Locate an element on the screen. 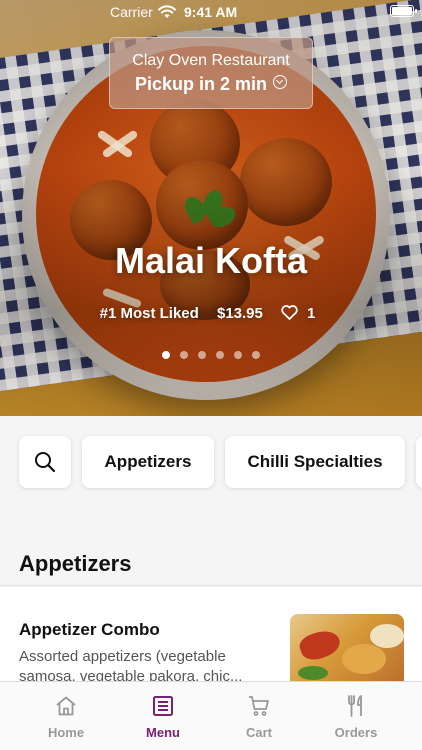 This screenshot has height=750, width=422. heart-icon is located at coordinates (289, 312).